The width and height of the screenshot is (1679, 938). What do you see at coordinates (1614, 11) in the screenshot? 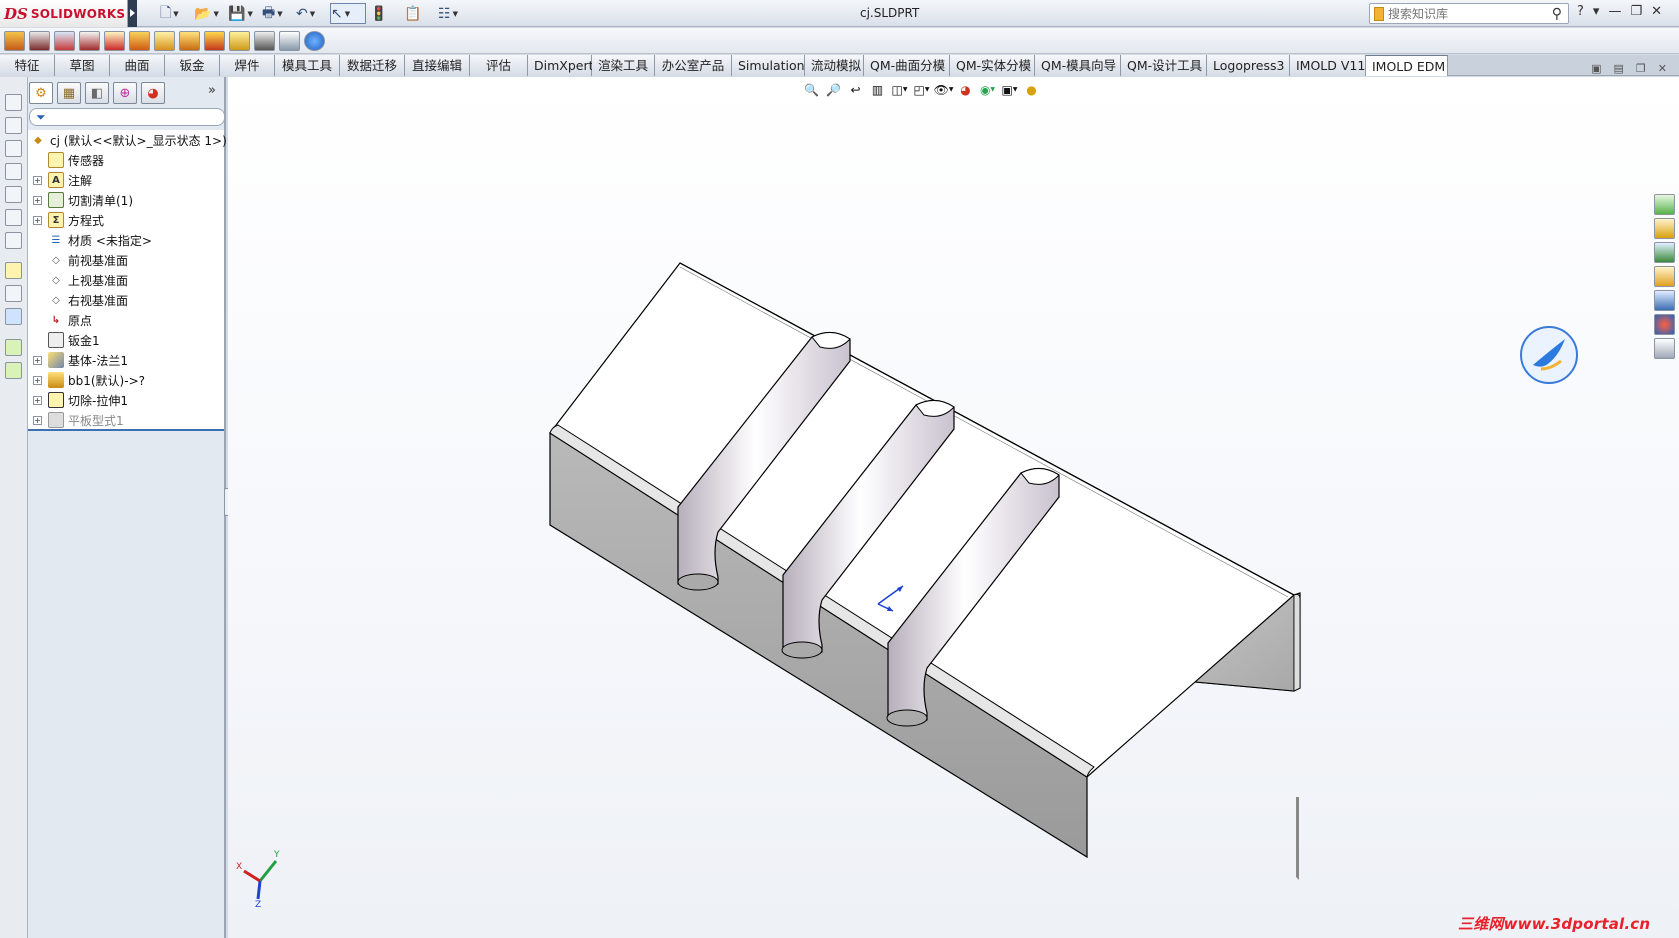
I see `minimize-icon: —` at bounding box center [1614, 11].